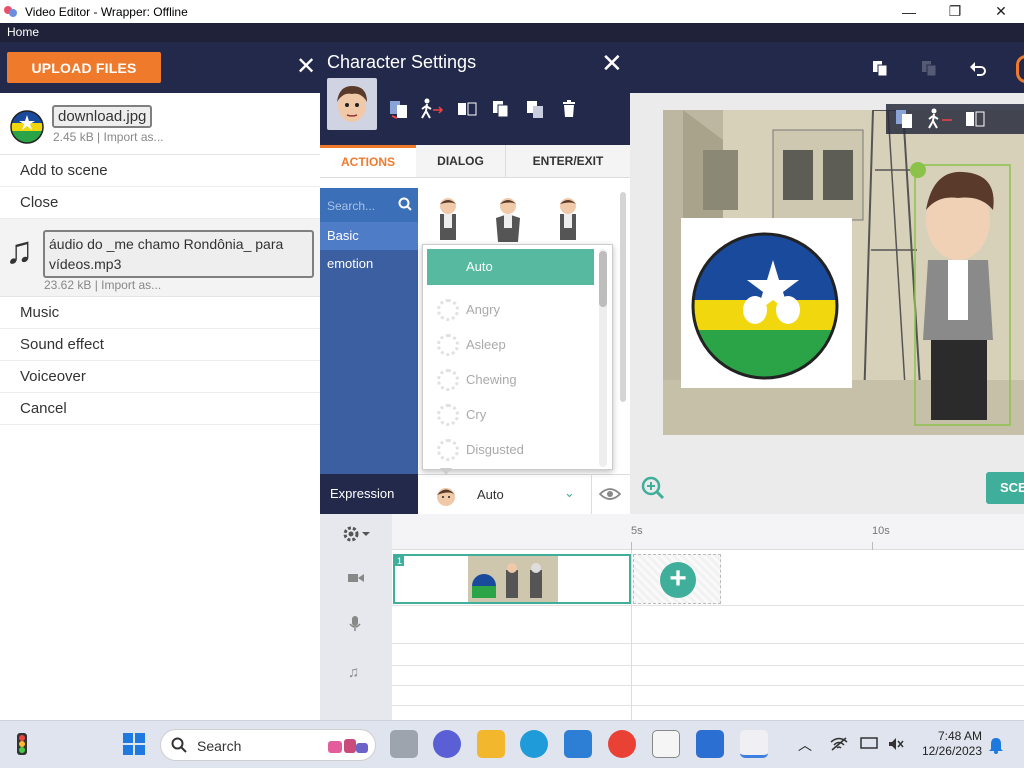 The height and width of the screenshot is (768, 1024). I want to click on edge-icon, so click(534, 744).